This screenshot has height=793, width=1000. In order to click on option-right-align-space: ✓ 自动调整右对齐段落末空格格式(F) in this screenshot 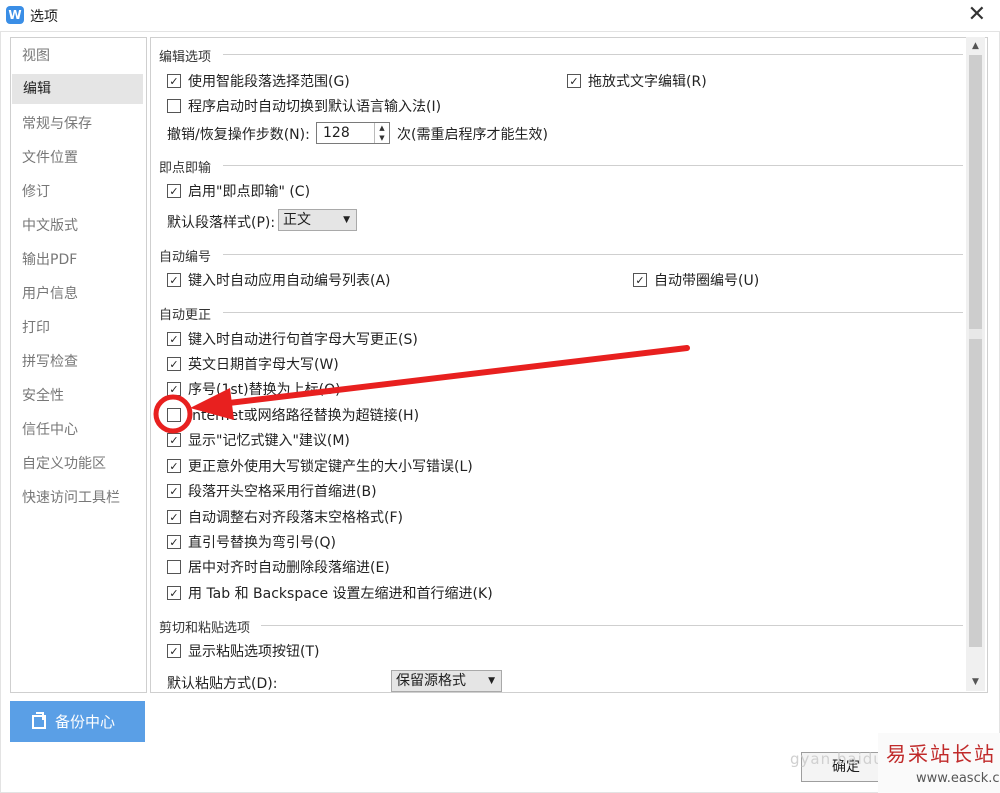, I will do `click(285, 517)`.